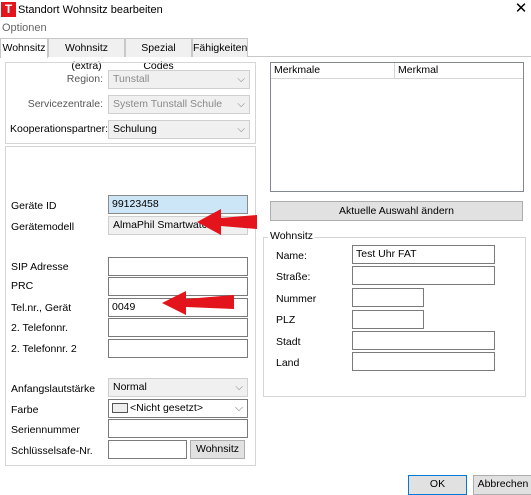  Describe the element at coordinates (25, 410) in the screenshot. I see `farbe-label: Farbe` at that location.